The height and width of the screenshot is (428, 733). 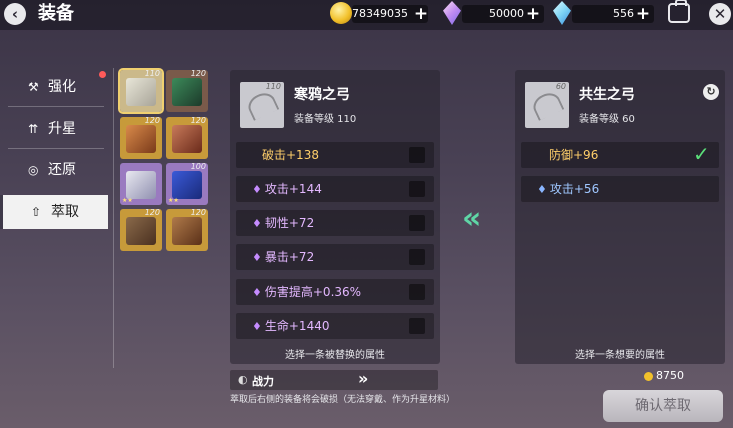 What do you see at coordinates (607, 119) in the screenshot?
I see `right-item-level: 装备等级 60` at bounding box center [607, 119].